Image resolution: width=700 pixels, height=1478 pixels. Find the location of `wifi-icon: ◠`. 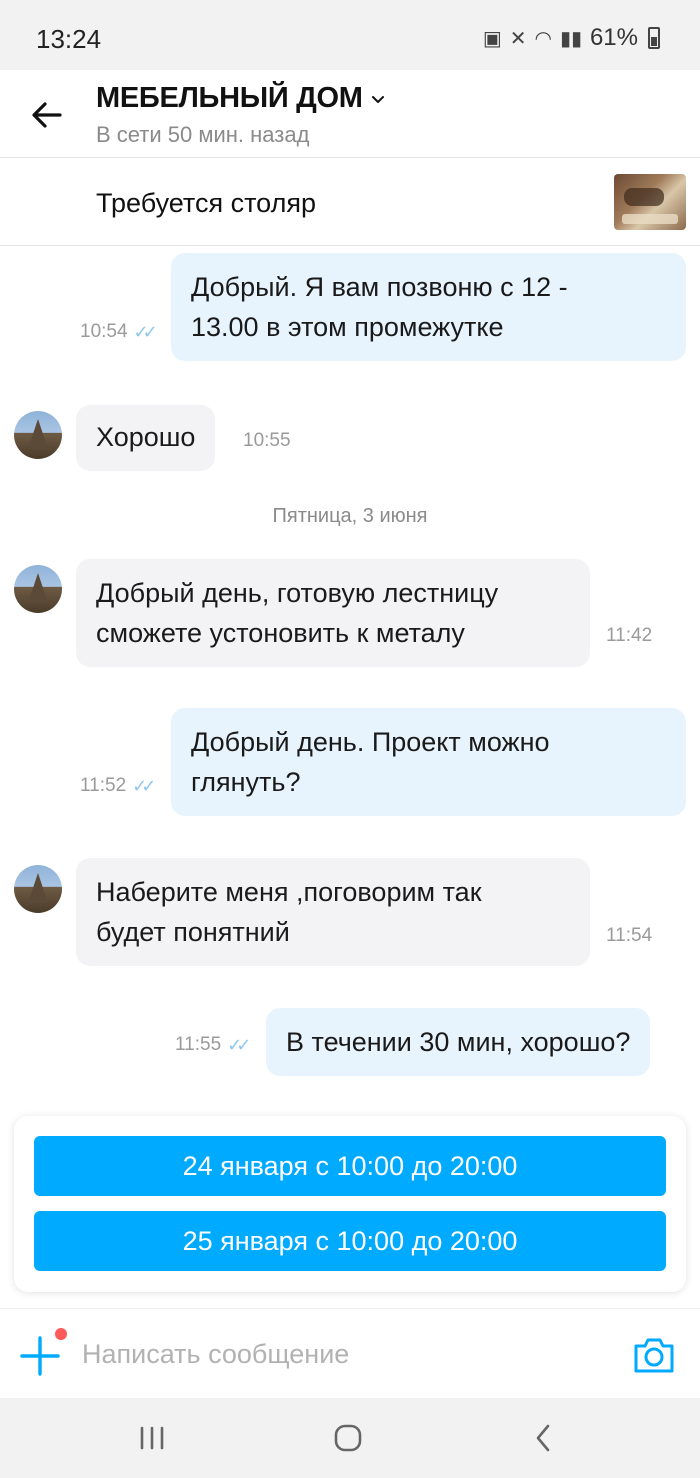

wifi-icon: ◠ is located at coordinates (543, 38).